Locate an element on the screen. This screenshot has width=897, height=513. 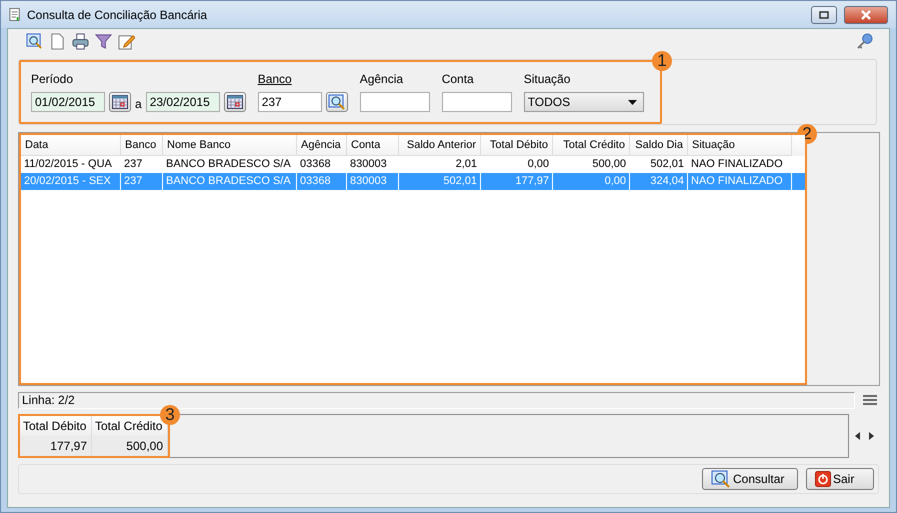
table-cell: 502,01 is located at coordinates (440, 181).